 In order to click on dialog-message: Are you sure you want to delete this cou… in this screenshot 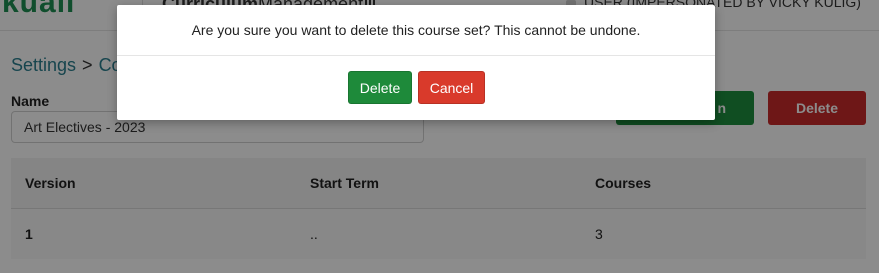, I will do `click(416, 30)`.